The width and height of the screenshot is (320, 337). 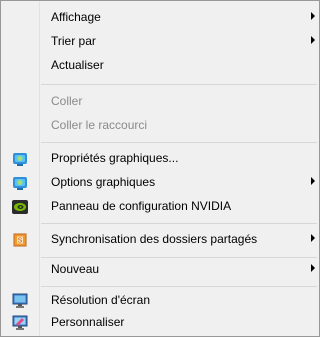 What do you see at coordinates (103, 182) in the screenshot?
I see `menu-item-label: Options graphiques` at bounding box center [103, 182].